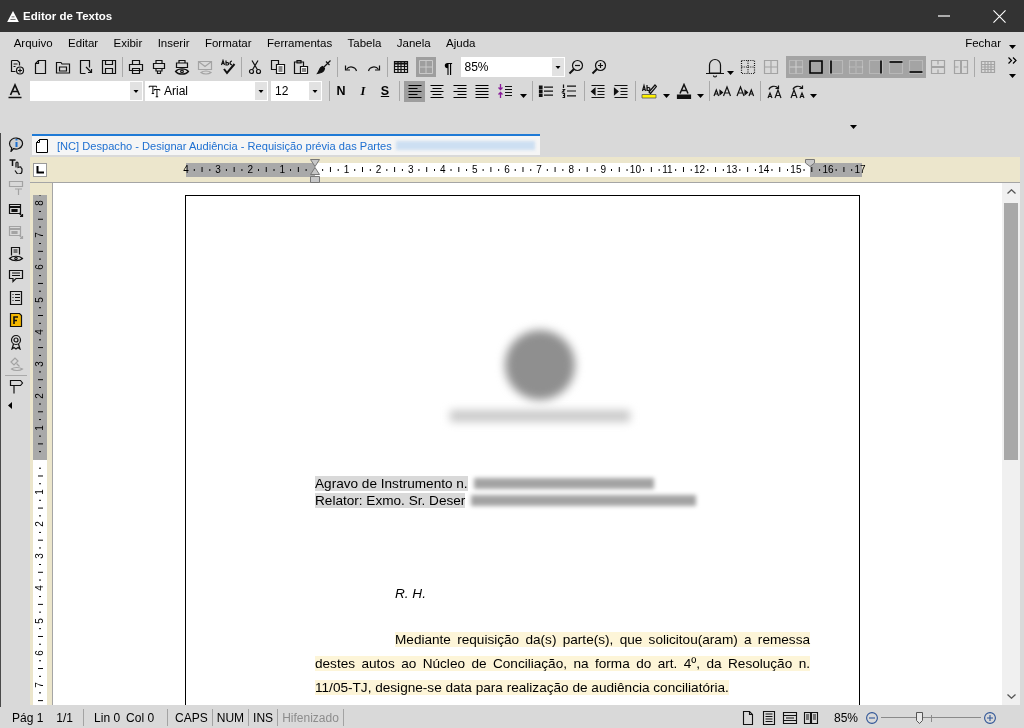 This screenshot has height=728, width=1024. Describe the element at coordinates (715, 67) in the screenshot. I see `bell-icon` at that location.